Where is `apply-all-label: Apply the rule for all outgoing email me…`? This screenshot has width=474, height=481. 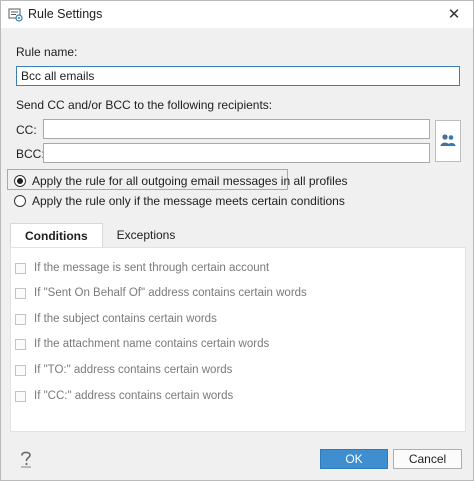 apply-all-label: Apply the rule for all outgoing email me… is located at coordinates (190, 181).